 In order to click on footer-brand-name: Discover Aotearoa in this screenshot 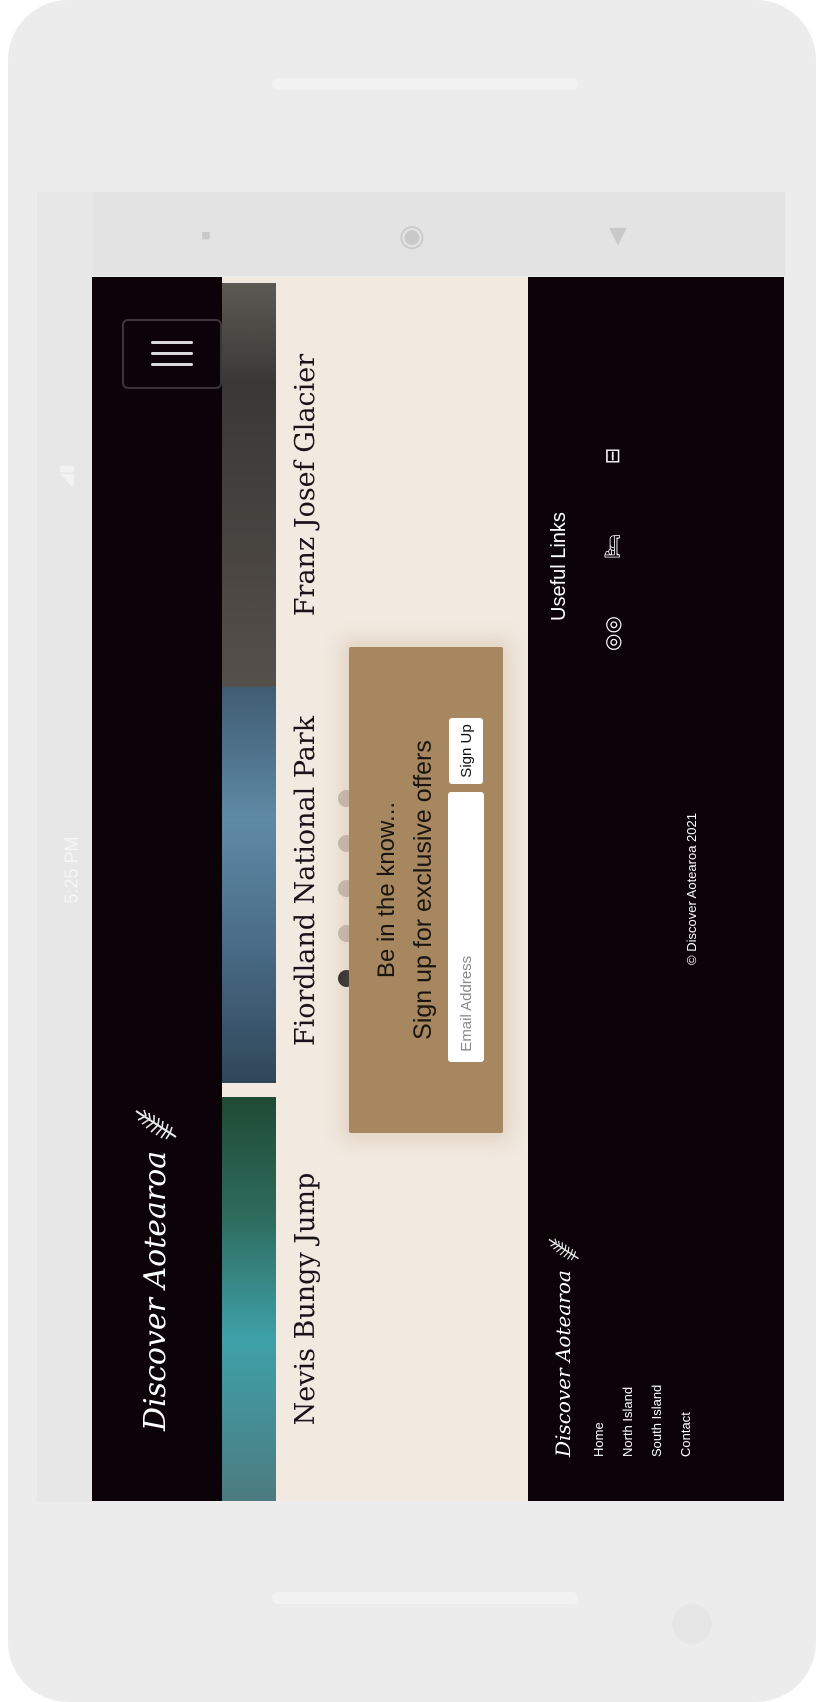, I will do `click(563, 1363)`.